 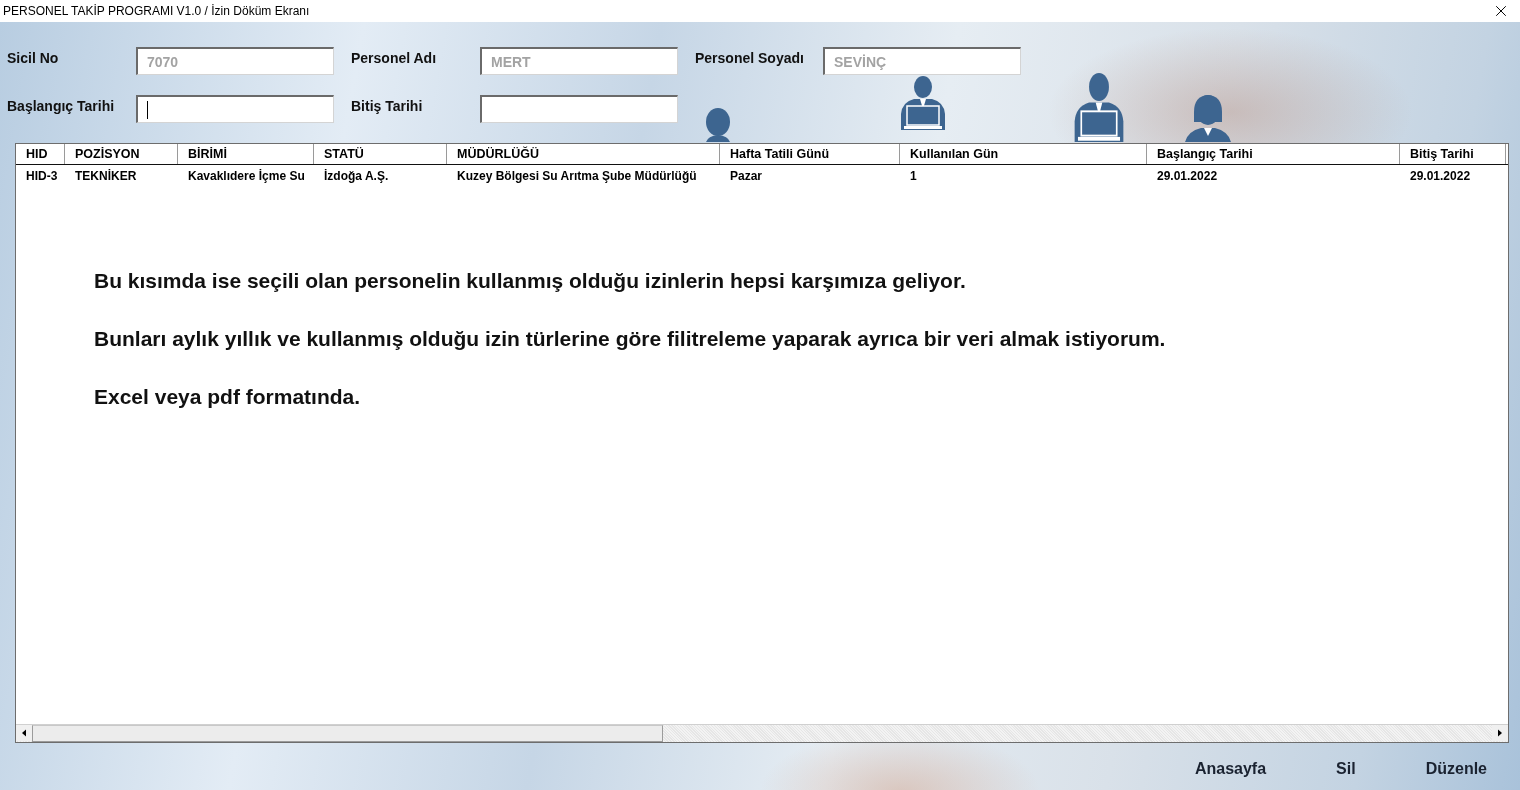 I want to click on table-cell-text: 1, so click(x=913, y=175).